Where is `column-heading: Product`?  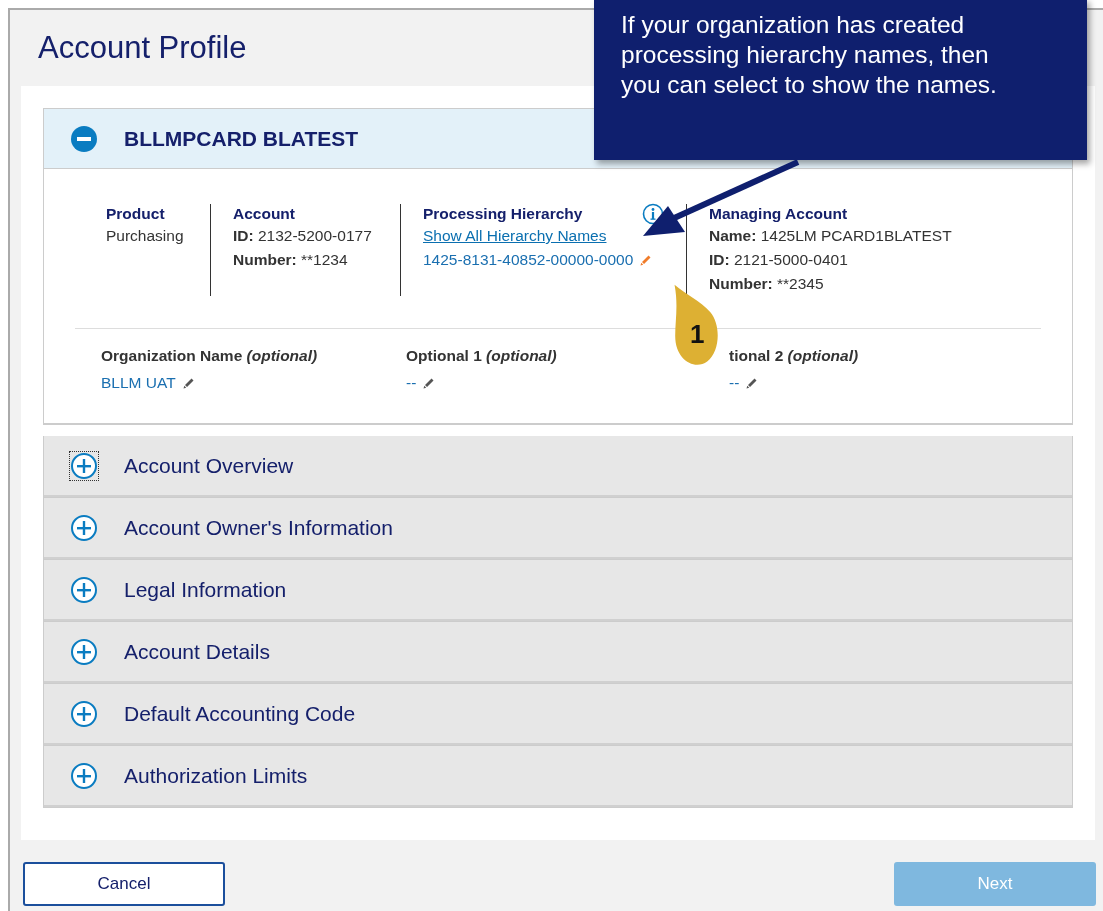 column-heading: Product is located at coordinates (135, 214).